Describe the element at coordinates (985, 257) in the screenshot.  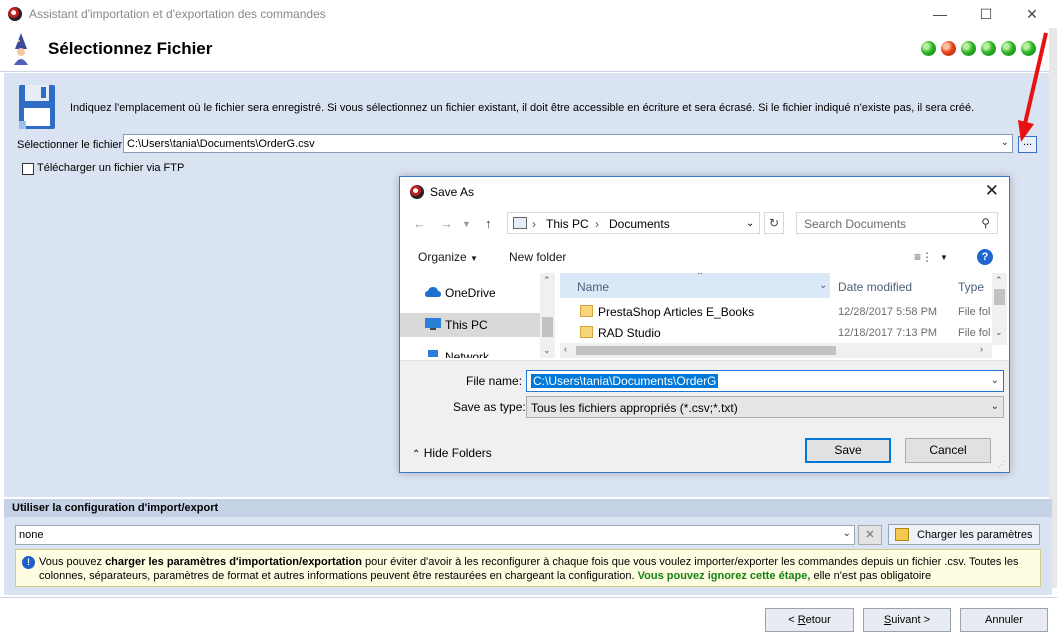
I see `help-icon: ?` at that location.